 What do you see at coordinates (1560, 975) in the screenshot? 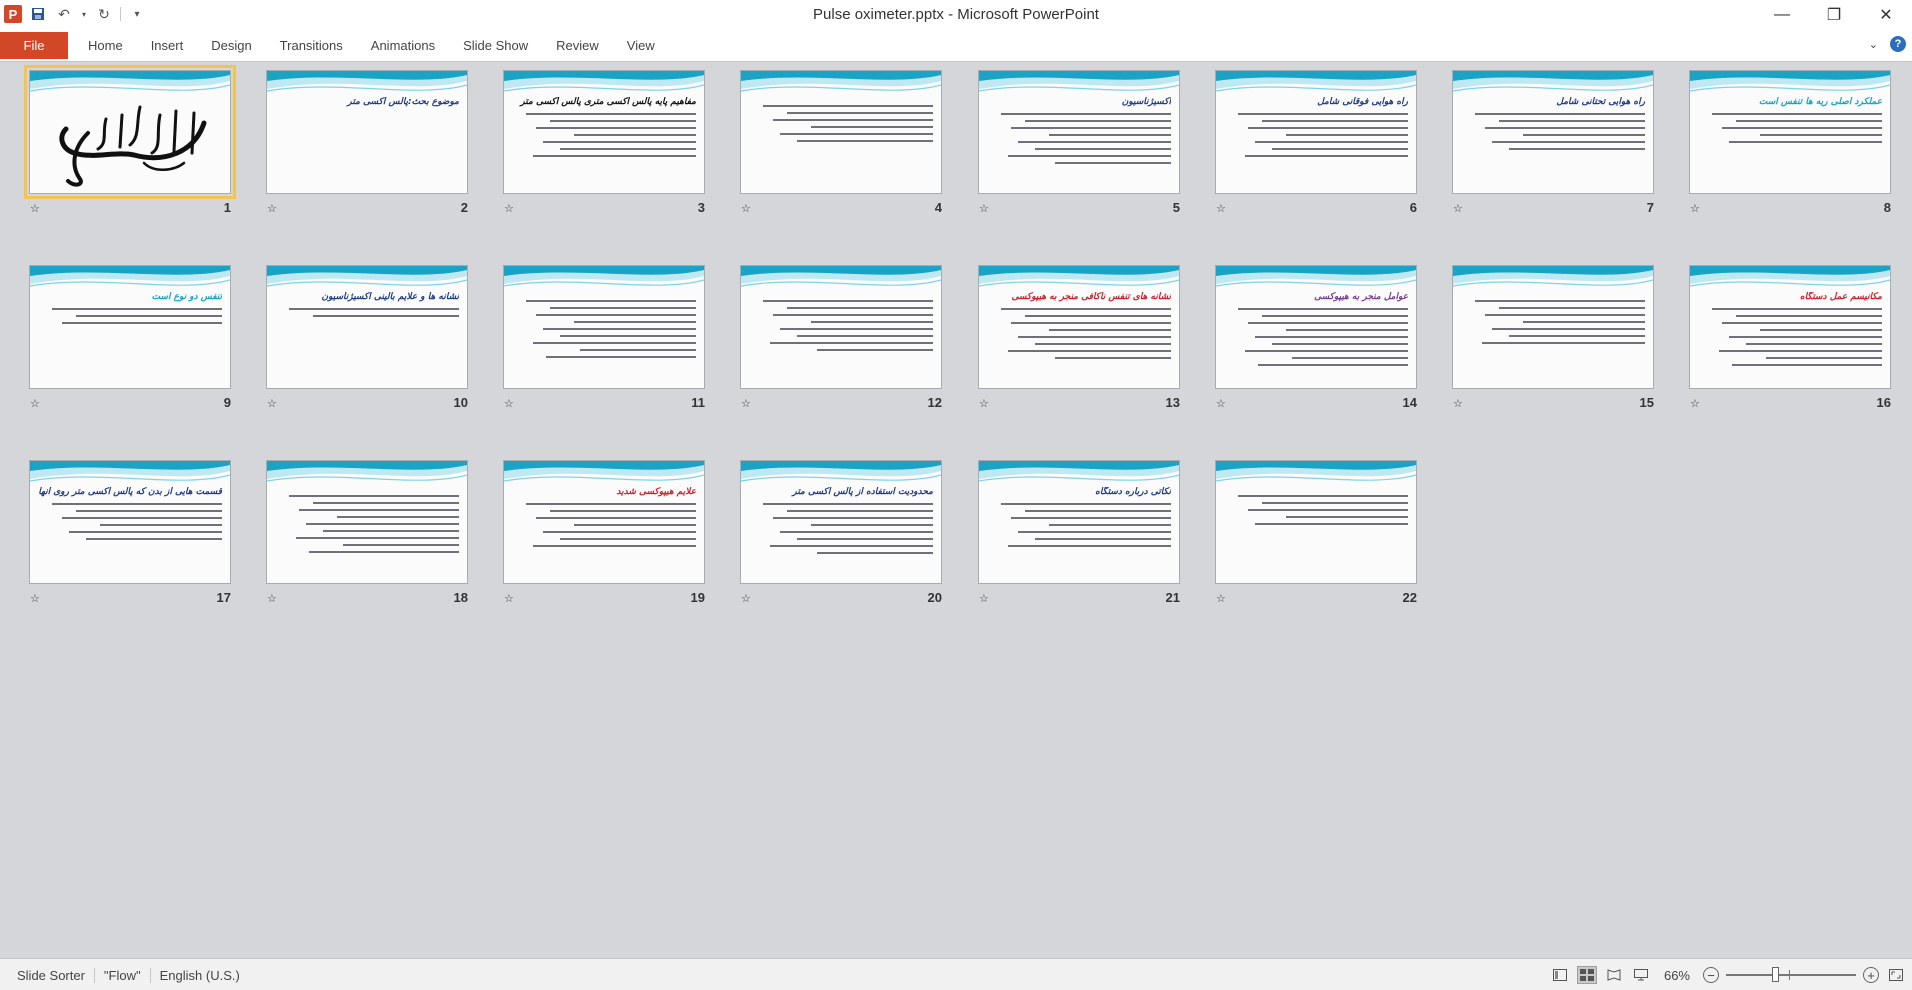
I see `normal-view-icon` at bounding box center [1560, 975].